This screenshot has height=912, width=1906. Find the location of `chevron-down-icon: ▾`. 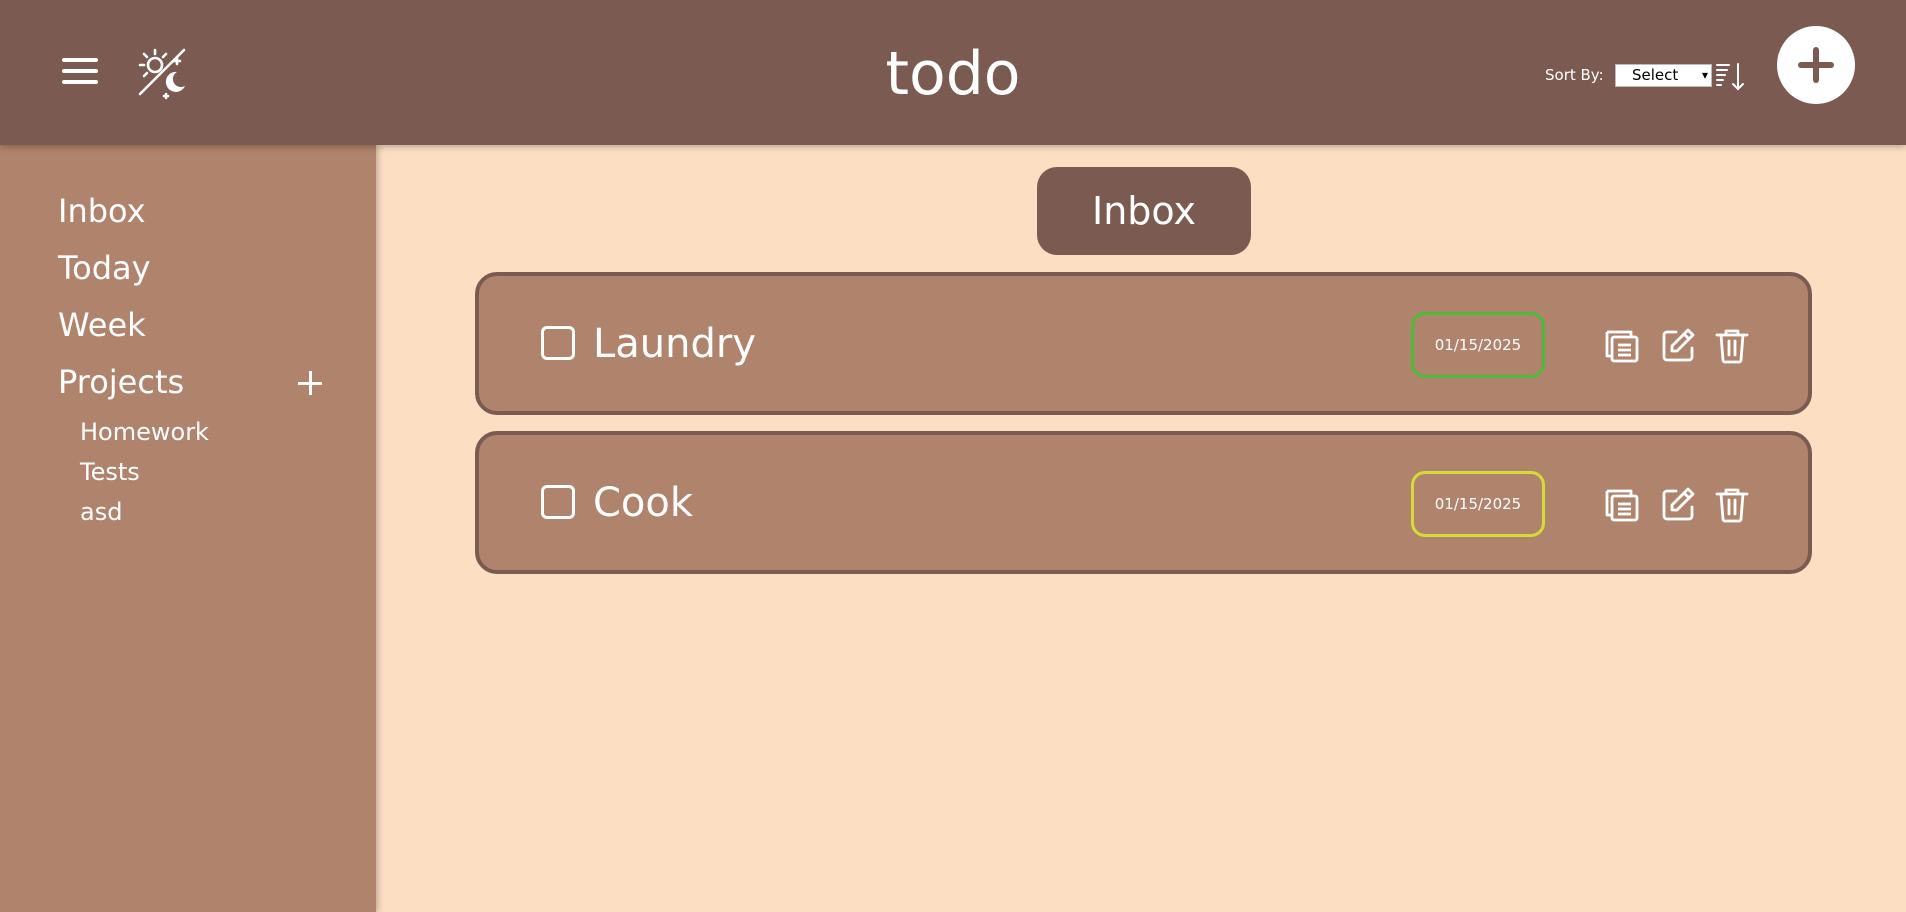

chevron-down-icon: ▾ is located at coordinates (1704, 75).